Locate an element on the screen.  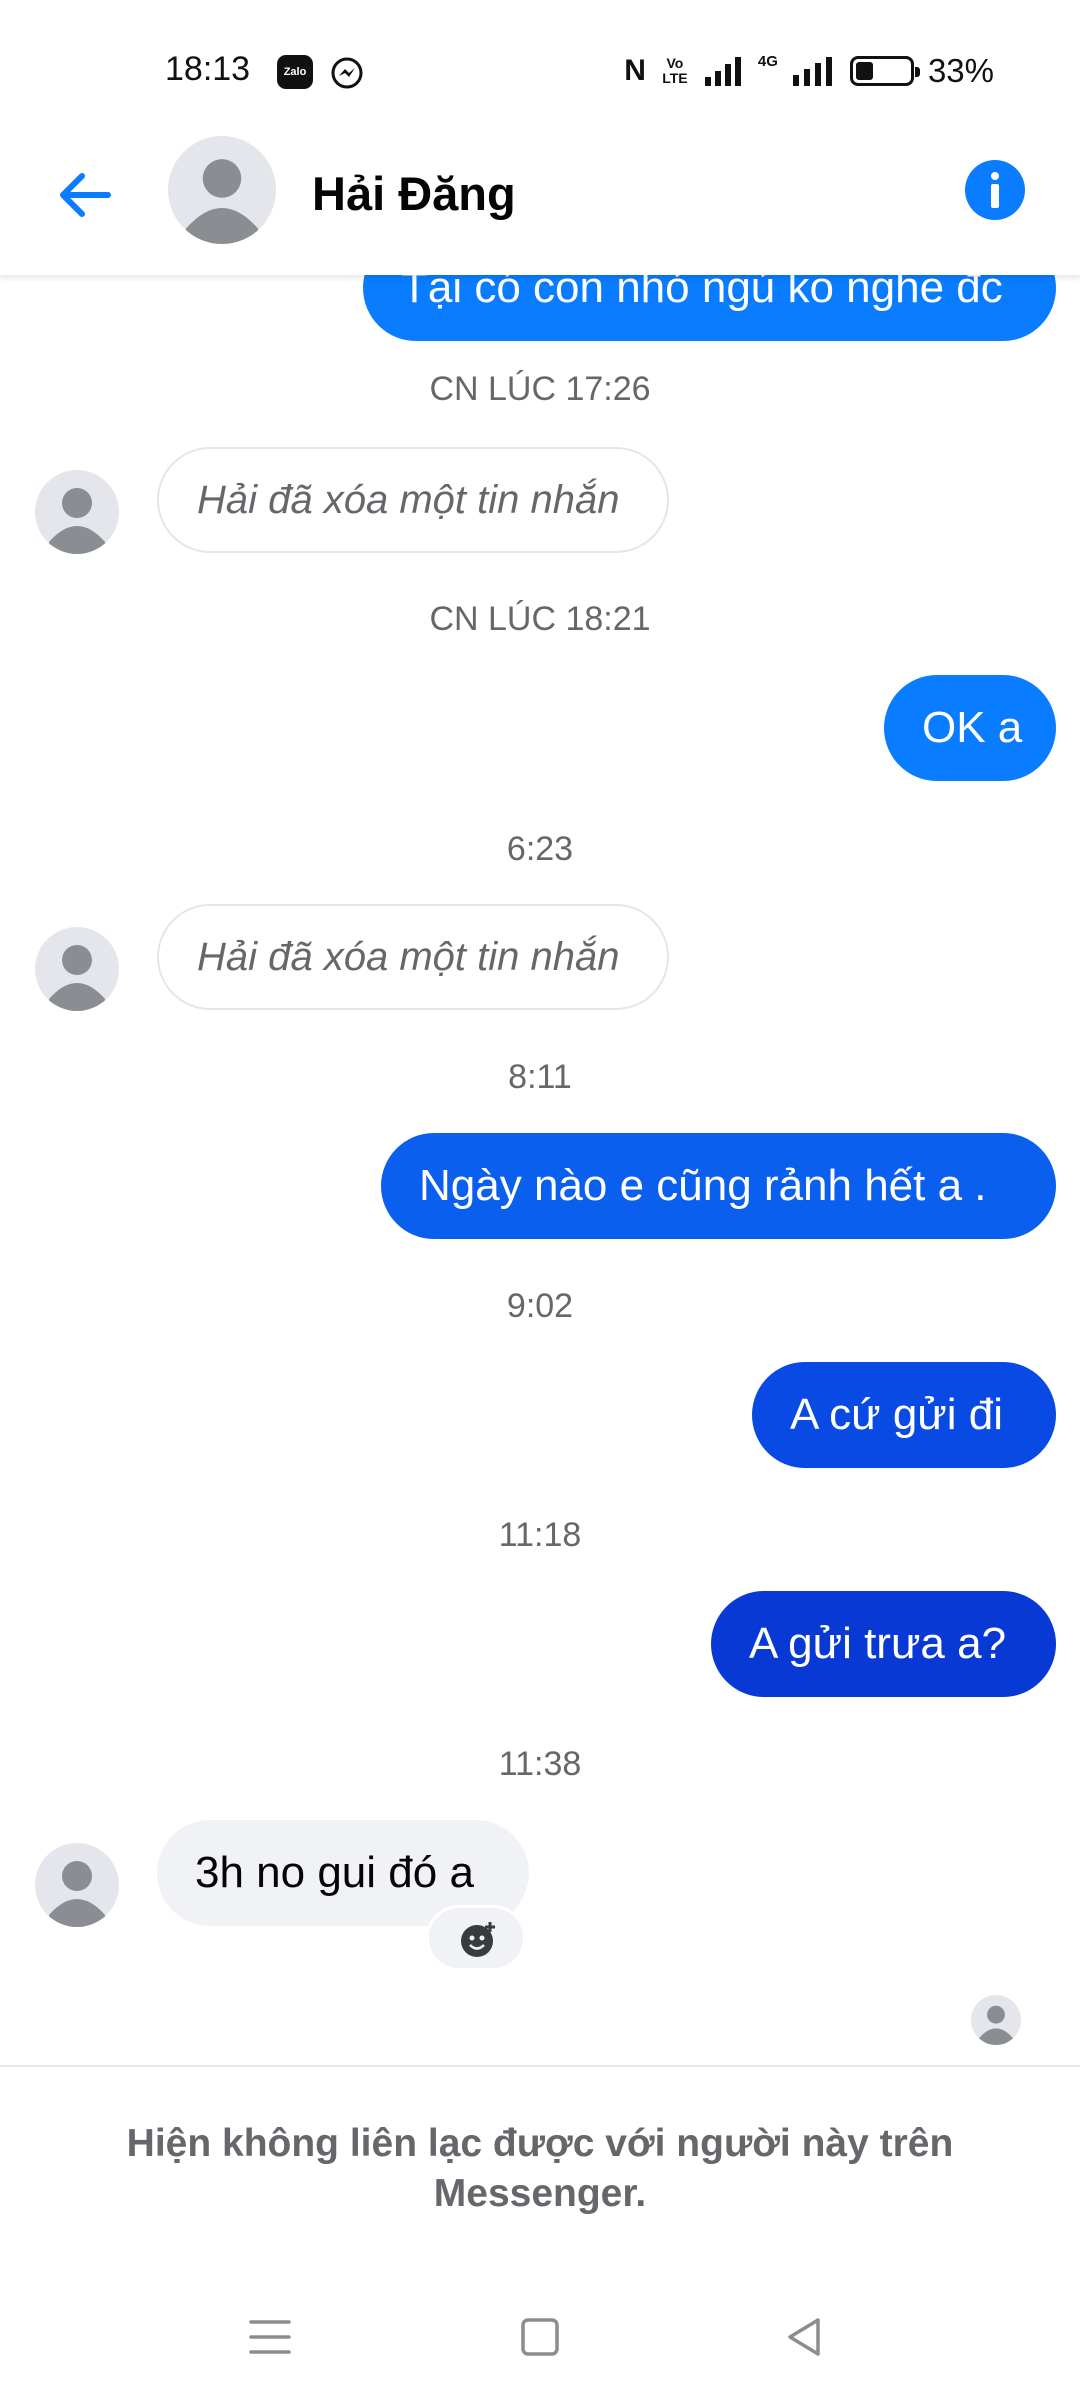
status-icons: N Vo LTE 4G 33% is located at coordinates (809, 71).